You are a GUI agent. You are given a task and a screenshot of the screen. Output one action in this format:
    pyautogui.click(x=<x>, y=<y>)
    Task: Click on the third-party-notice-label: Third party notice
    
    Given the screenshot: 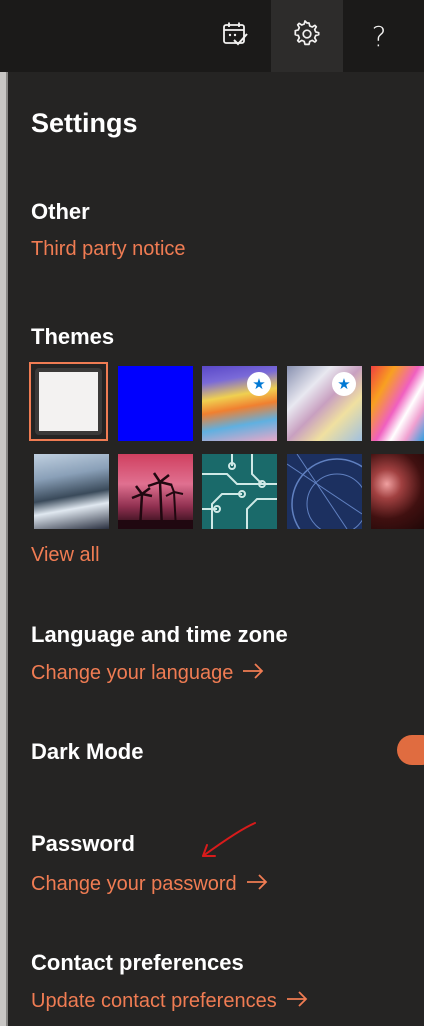 What is the action you would take?
    pyautogui.click(x=108, y=249)
    